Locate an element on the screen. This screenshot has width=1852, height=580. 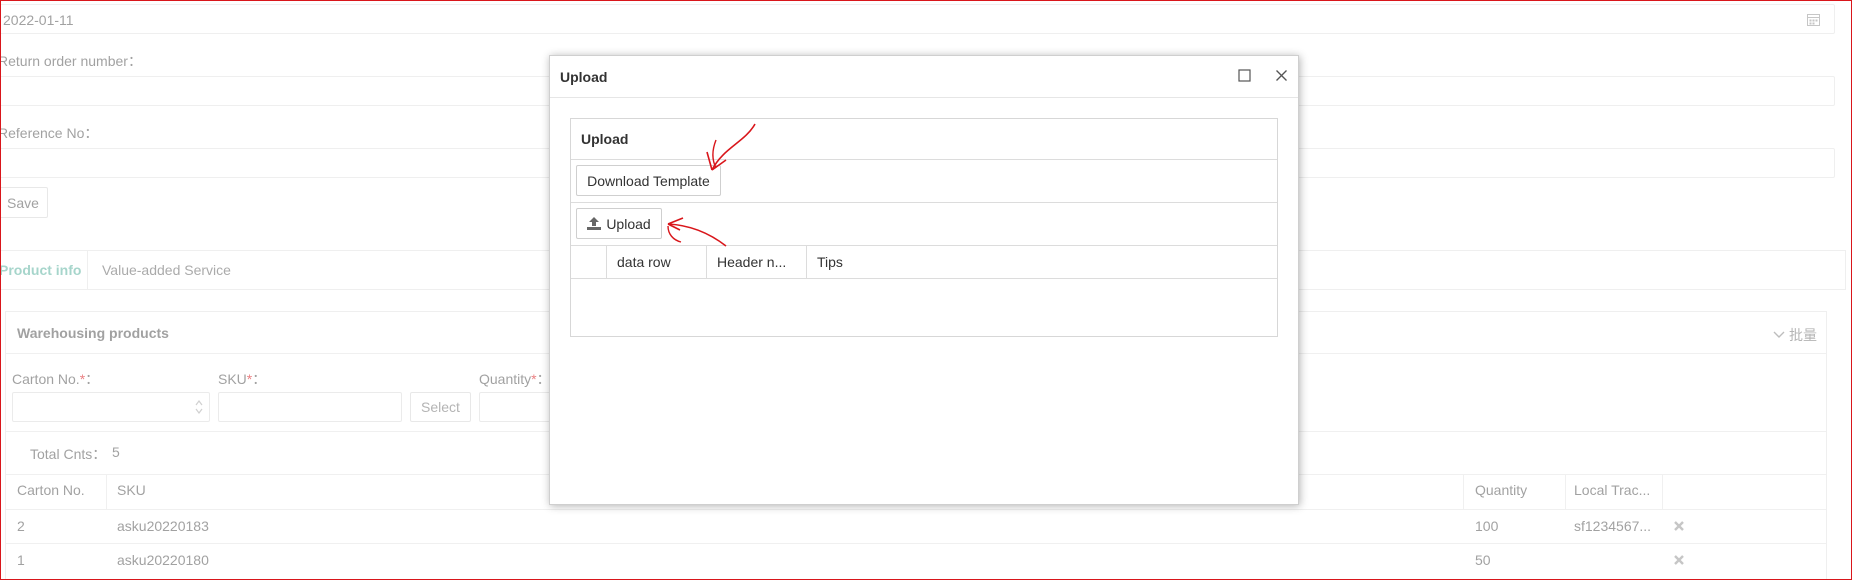
upload-section-title: Upload is located at coordinates (605, 139).